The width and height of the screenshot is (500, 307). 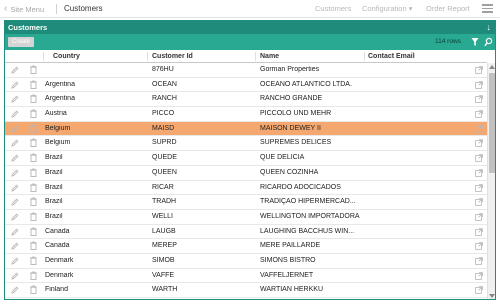 I want to click on cell-name: MAISON DEWEY II, so click(x=290, y=128).